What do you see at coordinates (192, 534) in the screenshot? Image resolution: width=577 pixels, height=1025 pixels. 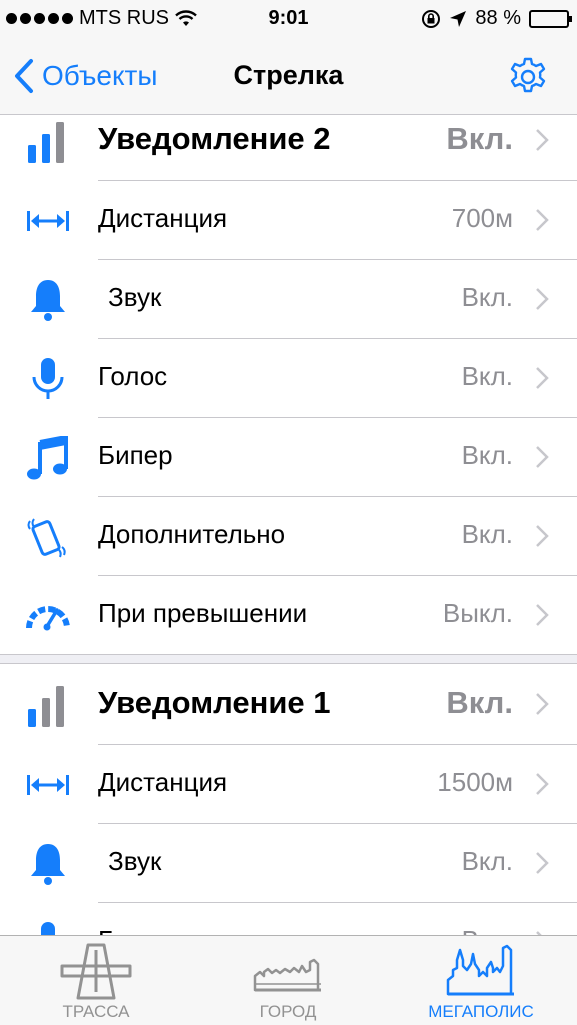 I see `row-label: Дополнительно` at bounding box center [192, 534].